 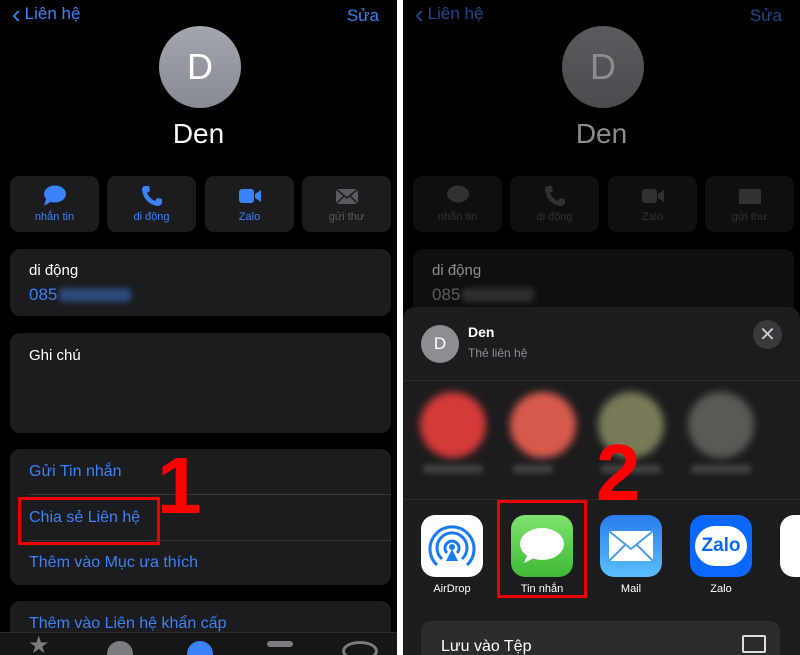 What do you see at coordinates (200, 383) in the screenshot?
I see `notes-card: Ghi chú` at bounding box center [200, 383].